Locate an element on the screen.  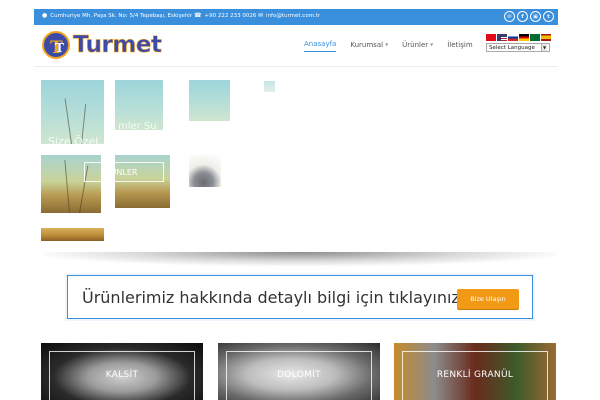
flag-ru-icon is located at coordinates (513, 37).